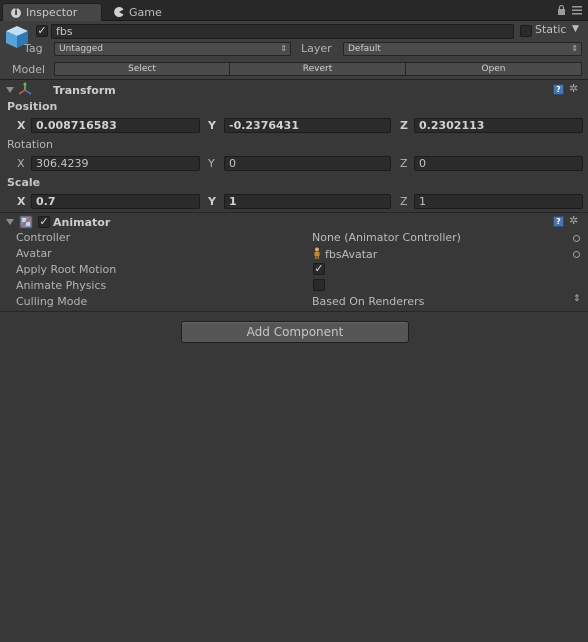  Describe the element at coordinates (29, 69) in the screenshot. I see `model-label: Model` at that location.